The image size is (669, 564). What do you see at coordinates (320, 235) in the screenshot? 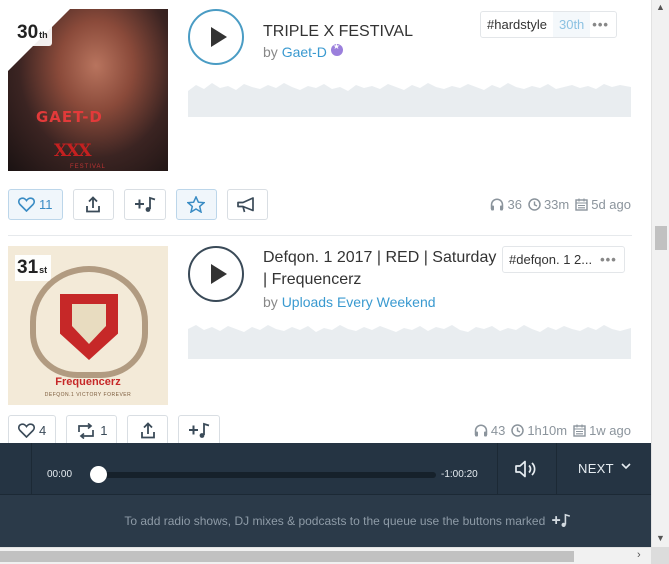
I see `divider` at bounding box center [320, 235].